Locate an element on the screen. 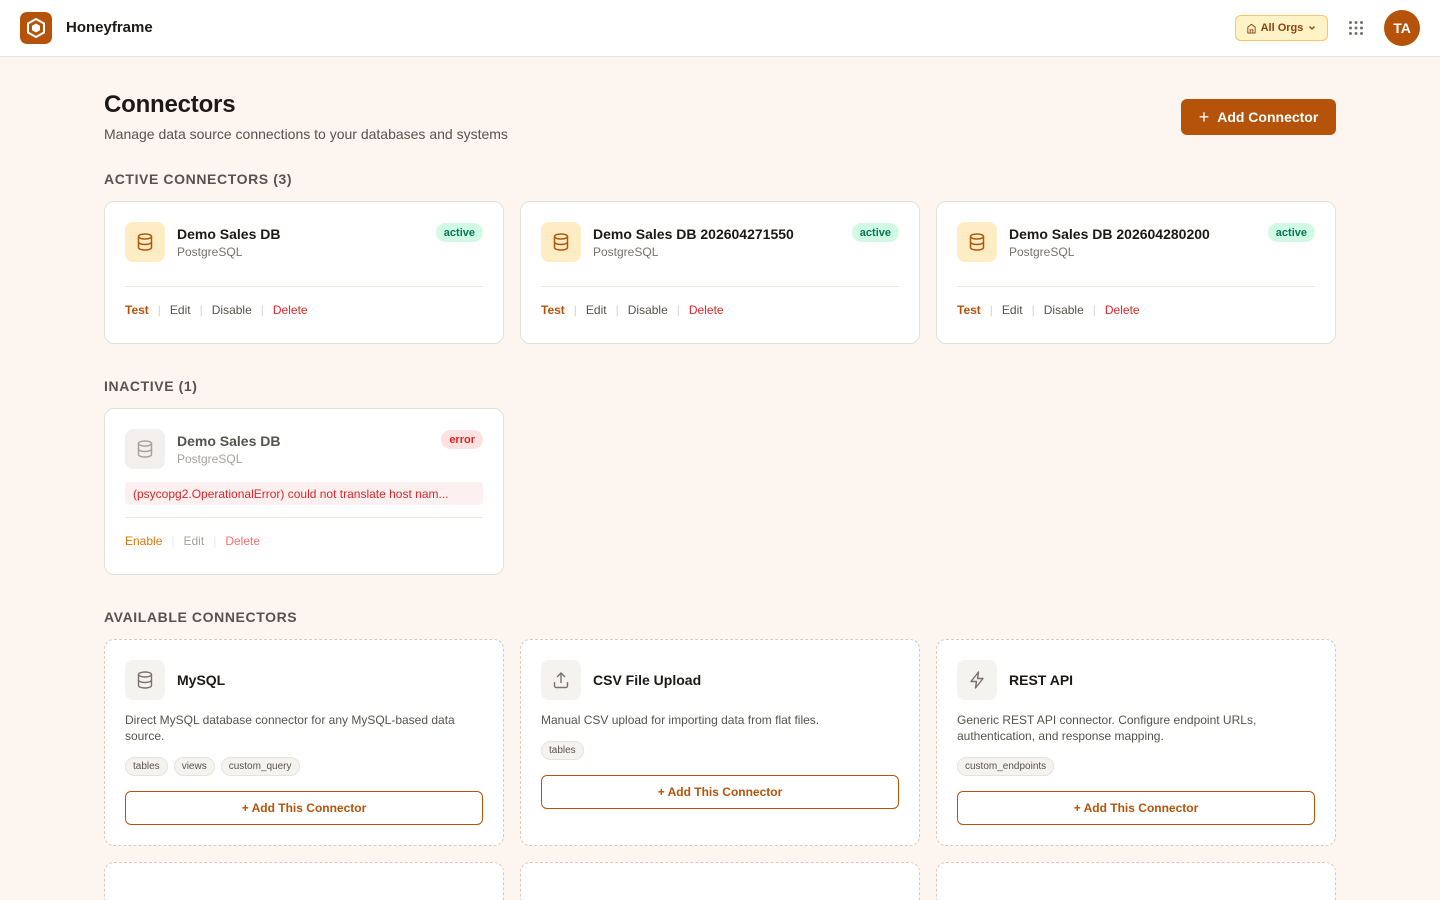  capability-tags: custom_endpoints is located at coordinates (1006, 766).